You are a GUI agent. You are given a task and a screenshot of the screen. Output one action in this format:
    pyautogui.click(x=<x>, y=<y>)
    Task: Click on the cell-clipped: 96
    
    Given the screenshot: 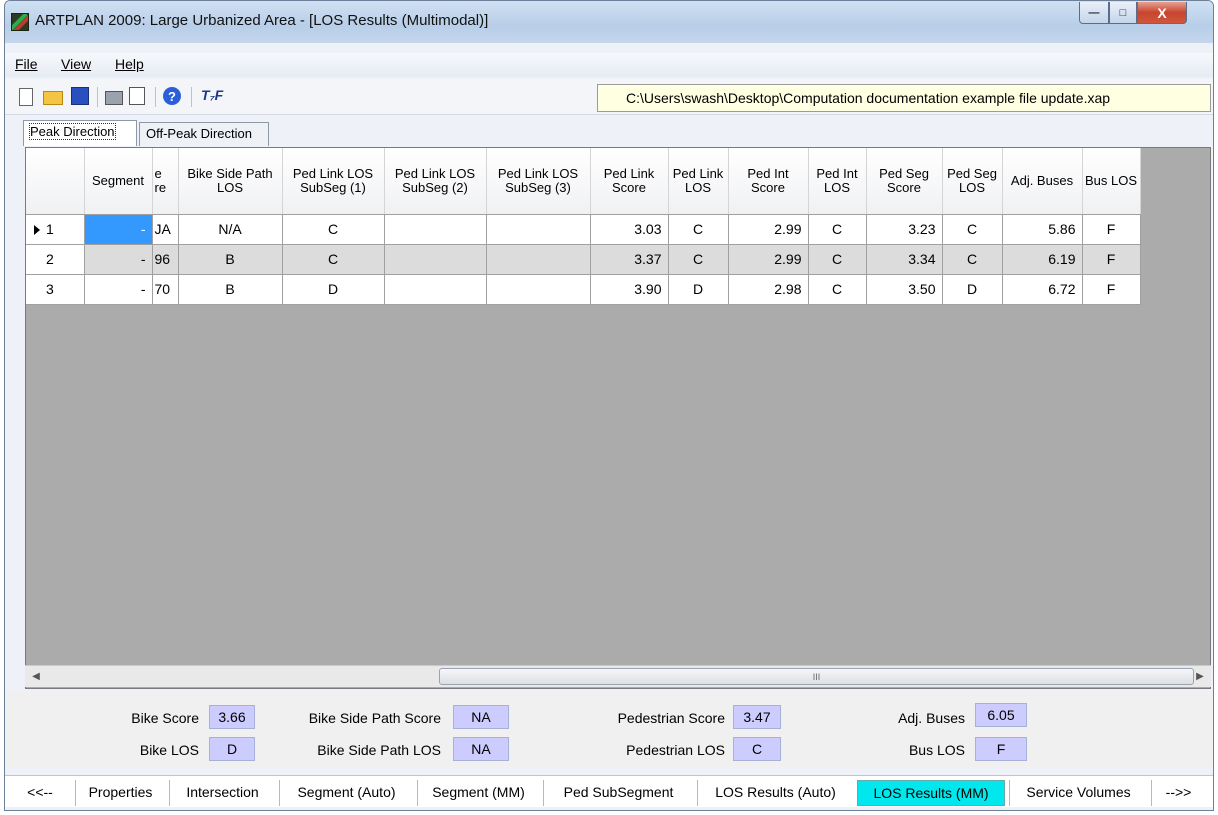 What is the action you would take?
    pyautogui.click(x=165, y=259)
    